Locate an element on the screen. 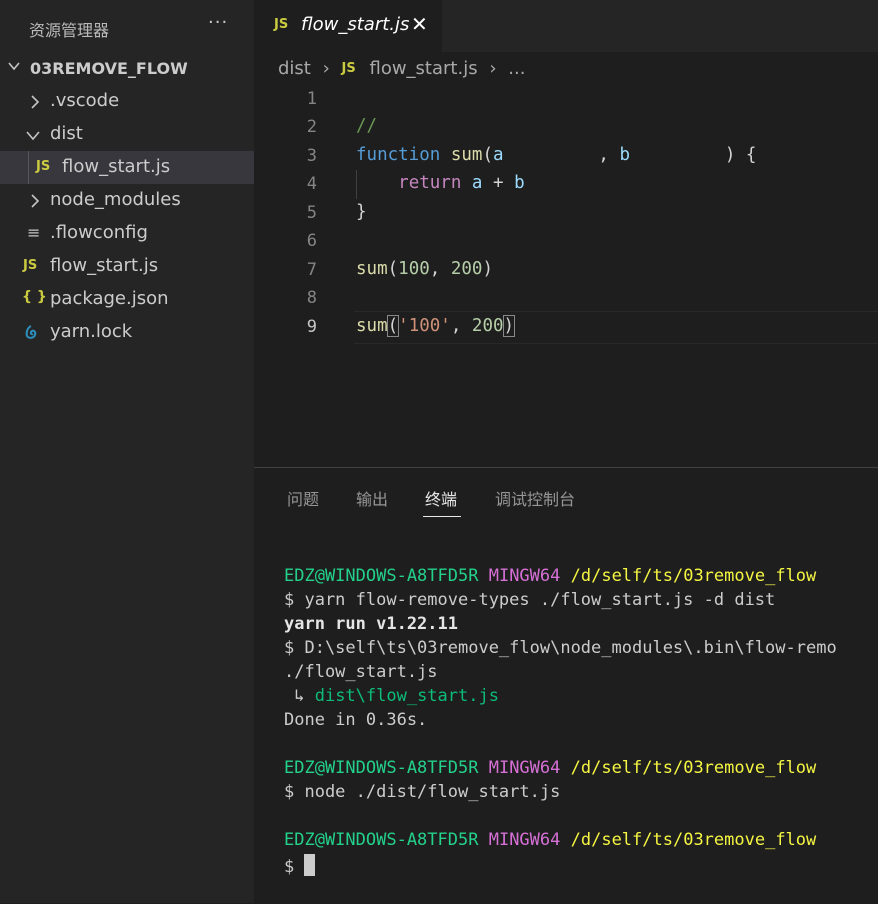 This screenshot has height=904, width=878. tree-item-label: package.json is located at coordinates (109, 298).